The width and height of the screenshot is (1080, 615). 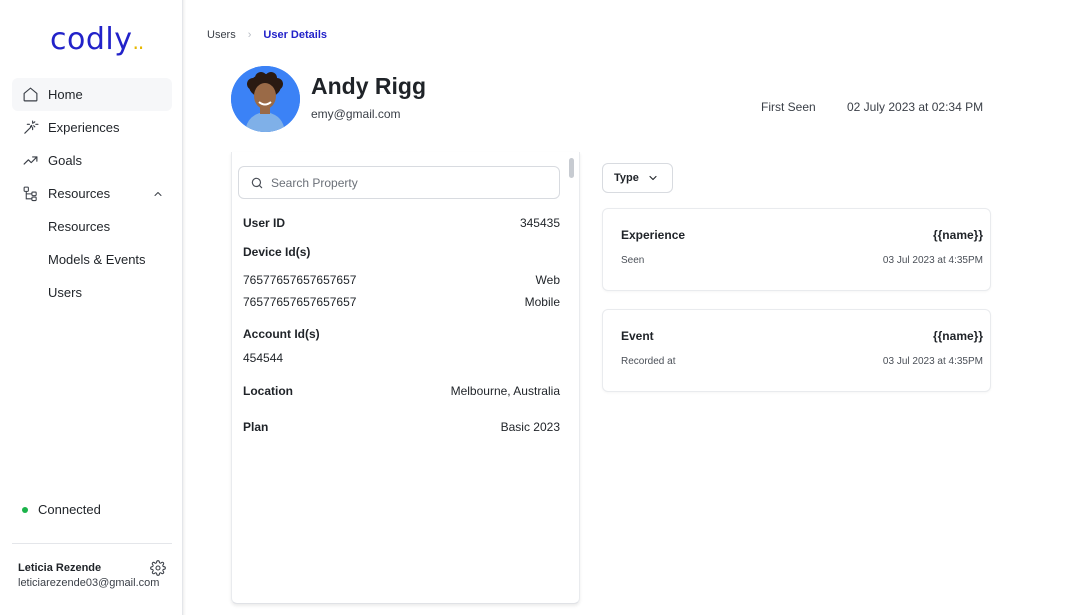 I want to click on profile-name: Andy Rigg, so click(x=368, y=86).